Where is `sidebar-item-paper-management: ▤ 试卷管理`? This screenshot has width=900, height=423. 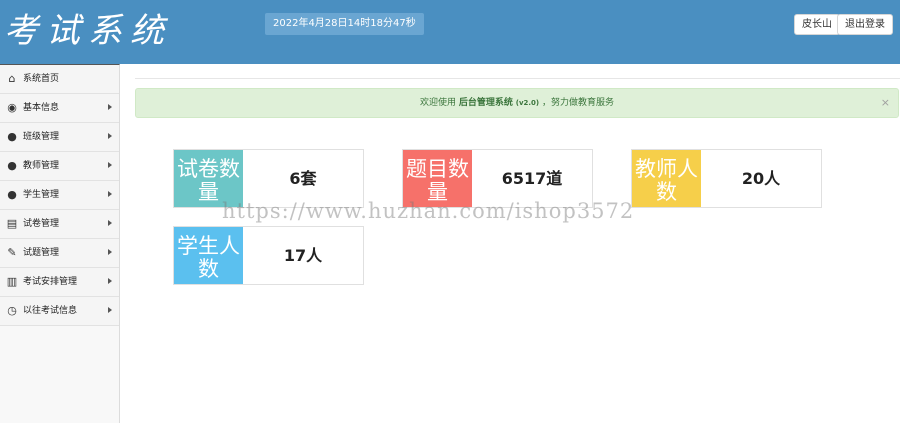
sidebar-item-paper-management: ▤ 试卷管理 is located at coordinates (59, 224).